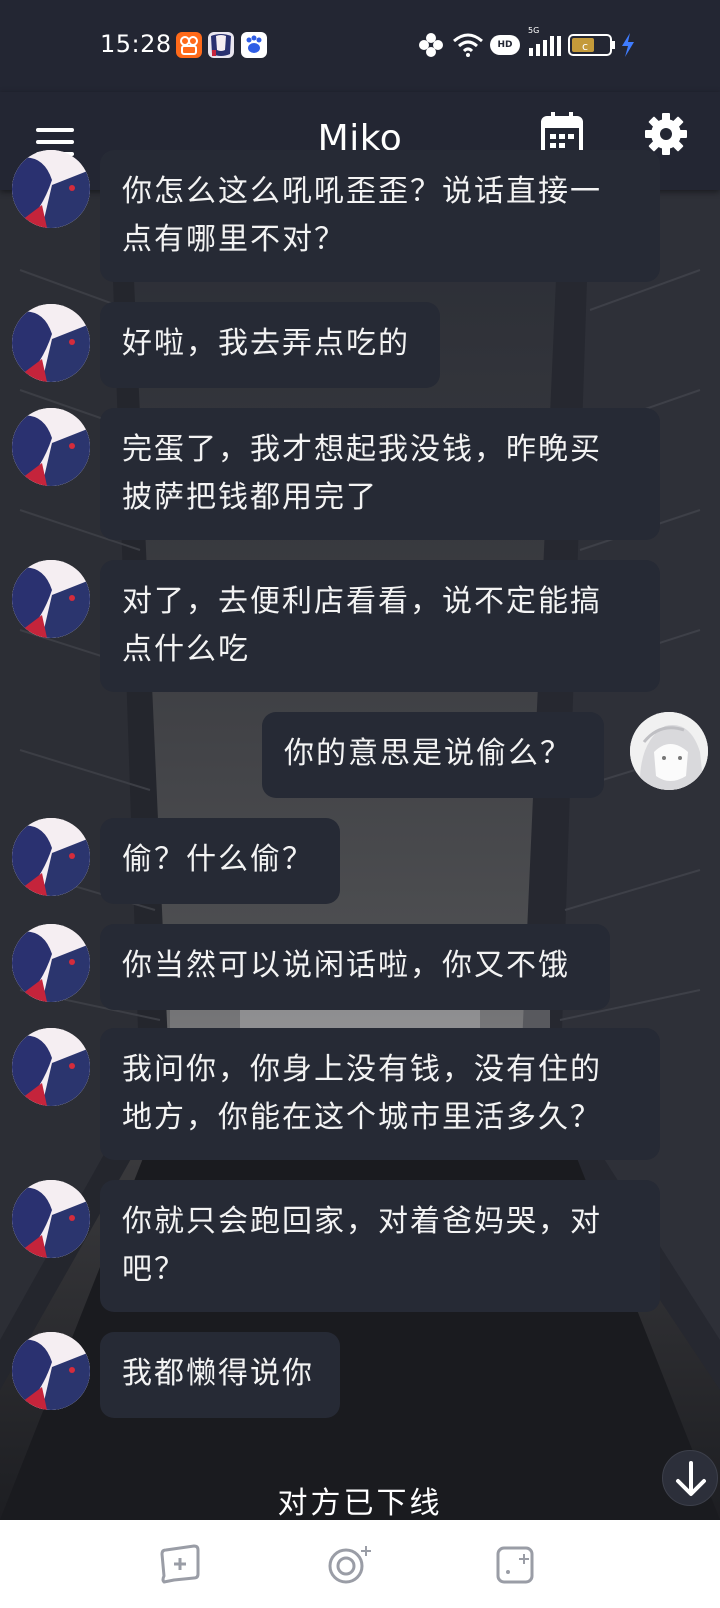 Image resolution: width=720 pixels, height=1608 pixels. What do you see at coordinates (270, 345) in the screenshot?
I see `bot-message: 好啦，我去弄点吃的` at bounding box center [270, 345].